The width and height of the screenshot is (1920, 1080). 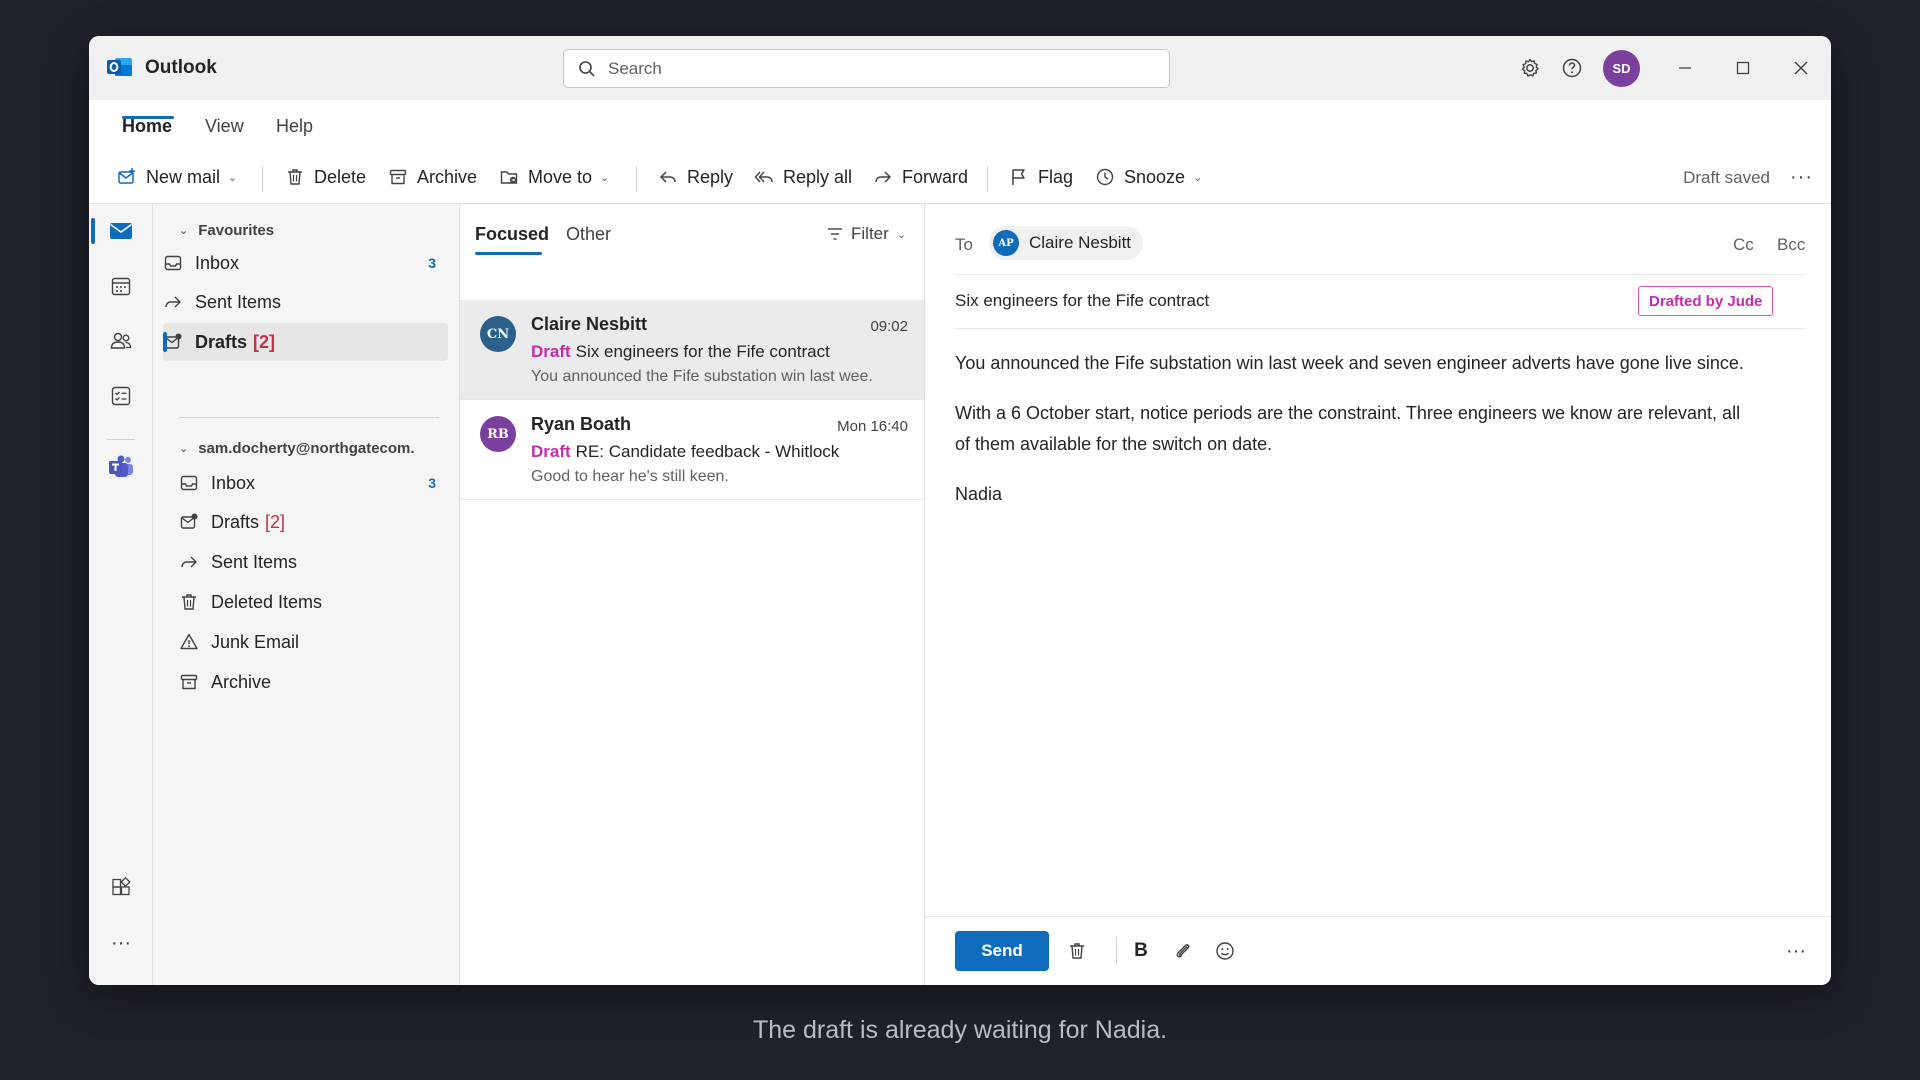 What do you see at coordinates (1183, 951) in the screenshot?
I see `attach-icon` at bounding box center [1183, 951].